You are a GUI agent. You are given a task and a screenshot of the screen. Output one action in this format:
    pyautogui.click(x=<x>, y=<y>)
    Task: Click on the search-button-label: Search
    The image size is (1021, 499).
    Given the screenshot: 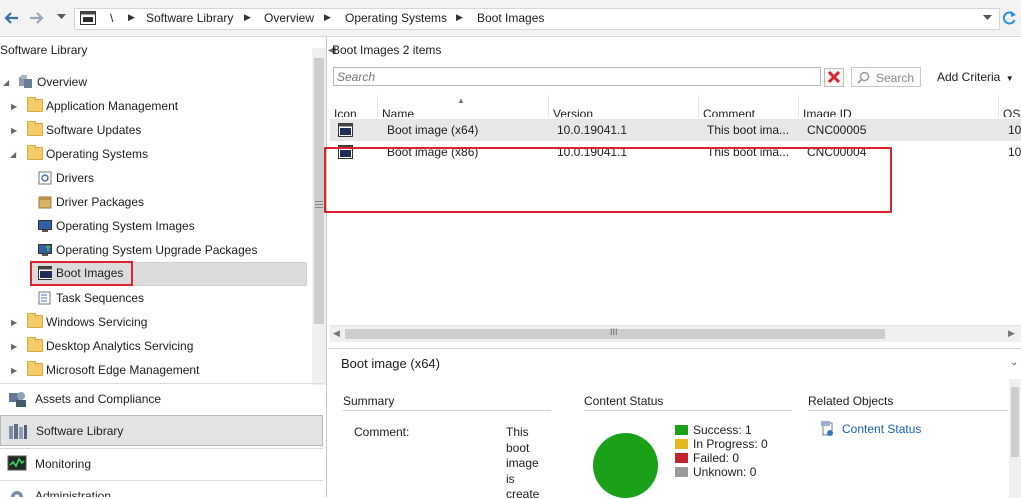 What is the action you would take?
    pyautogui.click(x=895, y=78)
    